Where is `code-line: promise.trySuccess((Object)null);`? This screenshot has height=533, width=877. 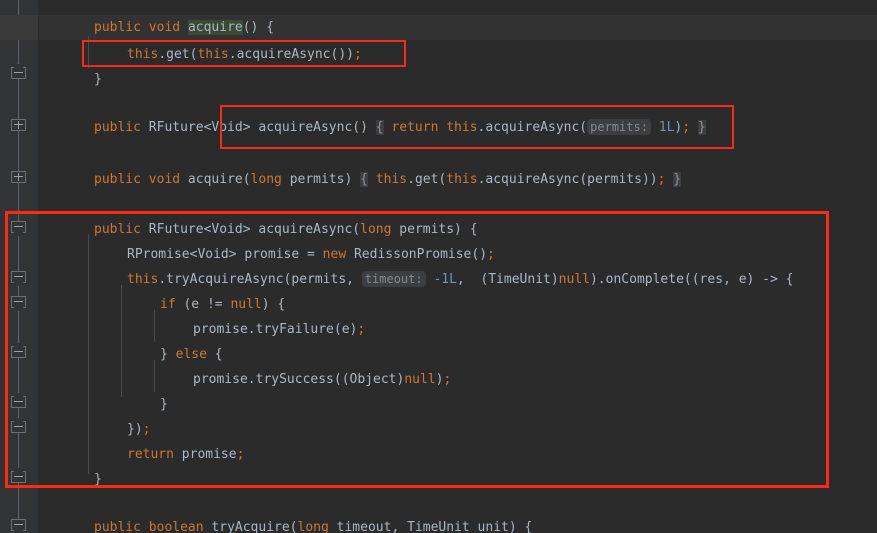
code-line: promise.trySuccess((Object)null); is located at coordinates (322, 379).